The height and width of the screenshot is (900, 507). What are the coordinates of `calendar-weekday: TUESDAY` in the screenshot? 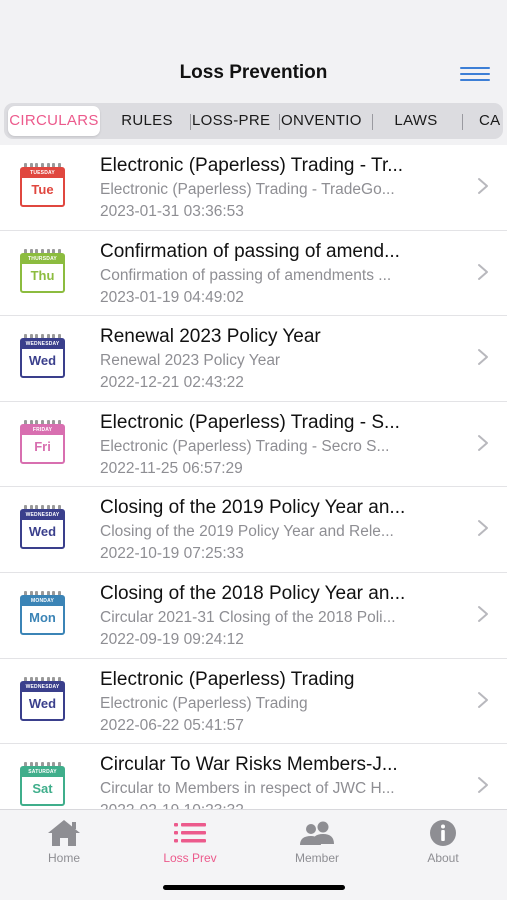 It's located at (42, 173).